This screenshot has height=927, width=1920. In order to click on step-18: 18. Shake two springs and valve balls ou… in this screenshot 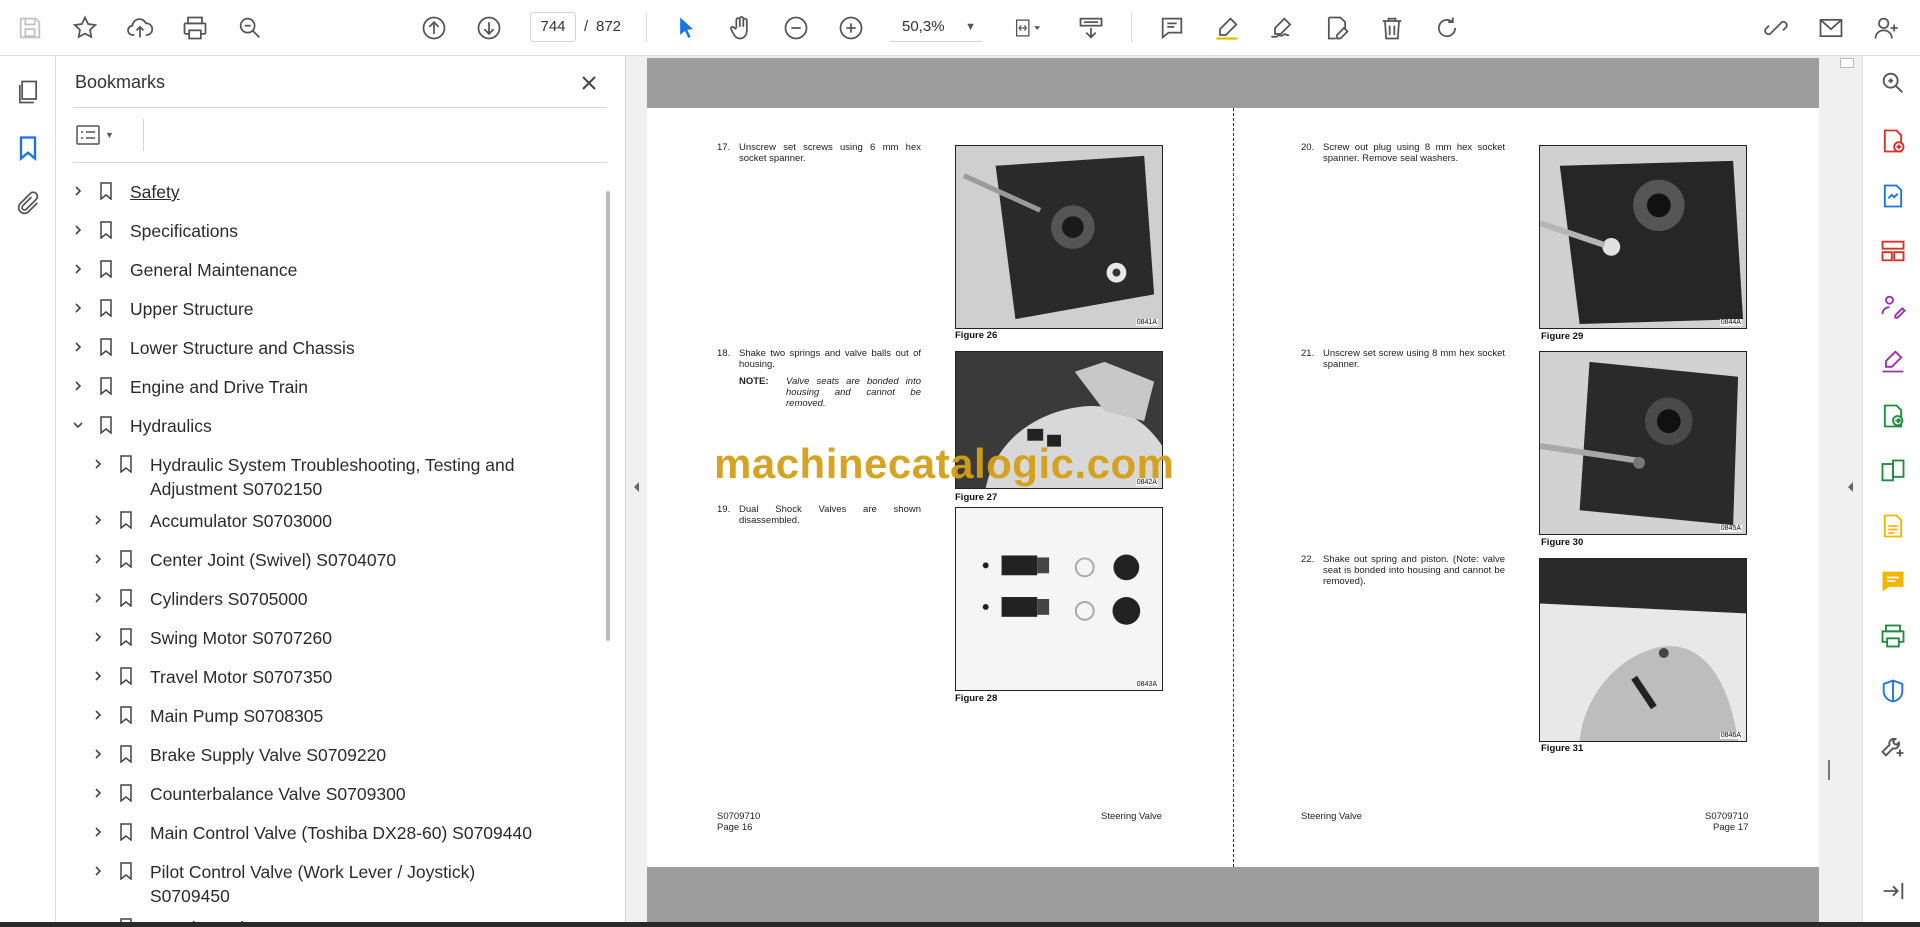, I will do `click(819, 359)`.